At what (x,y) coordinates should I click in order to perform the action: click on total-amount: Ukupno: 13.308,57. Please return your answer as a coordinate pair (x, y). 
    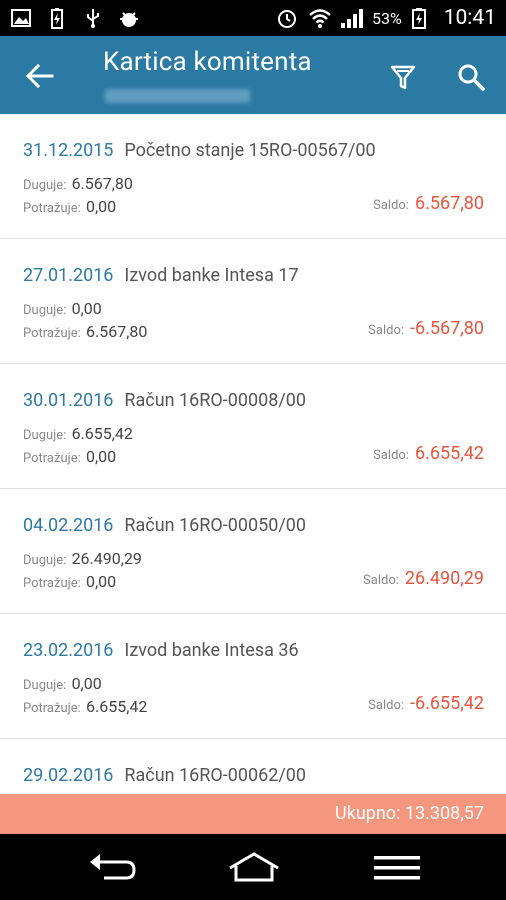
    Looking at the image, I should click on (409, 813).